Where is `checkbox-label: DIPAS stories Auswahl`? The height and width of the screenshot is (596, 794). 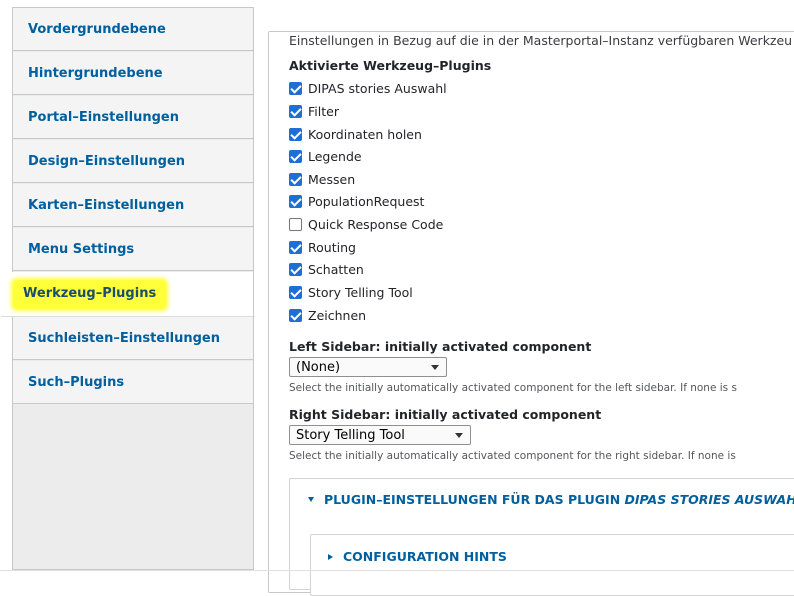 checkbox-label: DIPAS stories Auswahl is located at coordinates (377, 88).